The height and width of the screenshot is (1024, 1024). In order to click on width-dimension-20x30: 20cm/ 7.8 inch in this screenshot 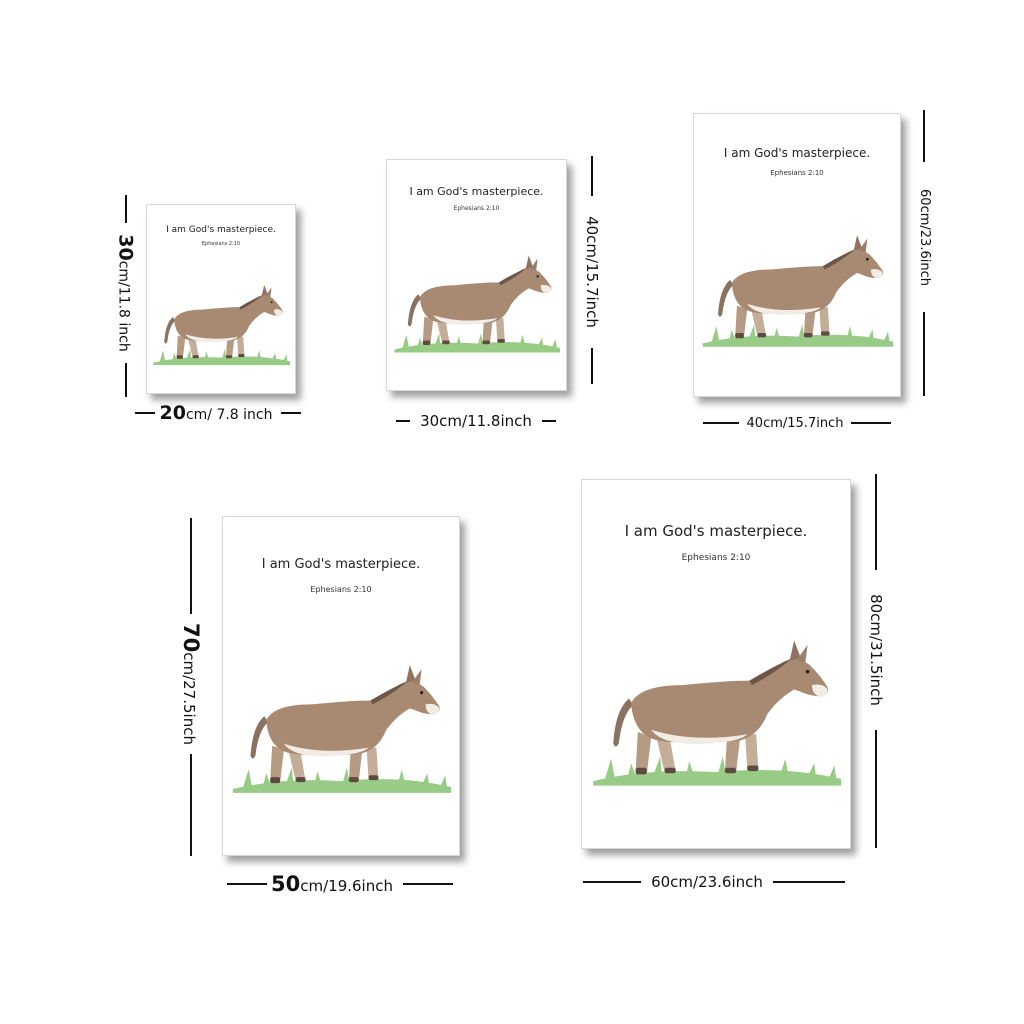, I will do `click(218, 413)`.